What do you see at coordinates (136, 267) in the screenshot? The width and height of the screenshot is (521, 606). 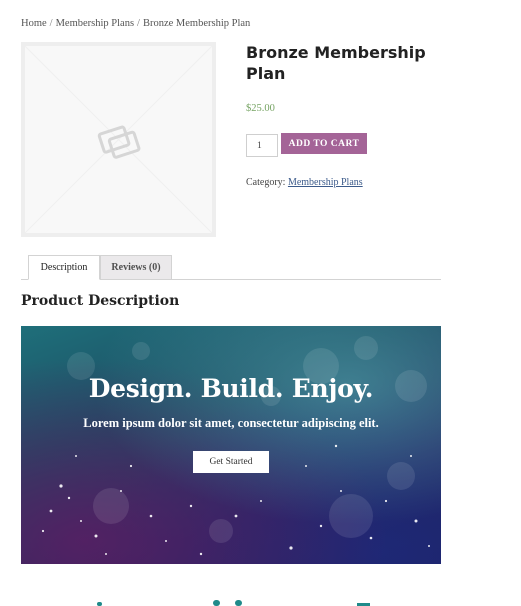 I see `tab-reviews: Reviews (0)` at bounding box center [136, 267].